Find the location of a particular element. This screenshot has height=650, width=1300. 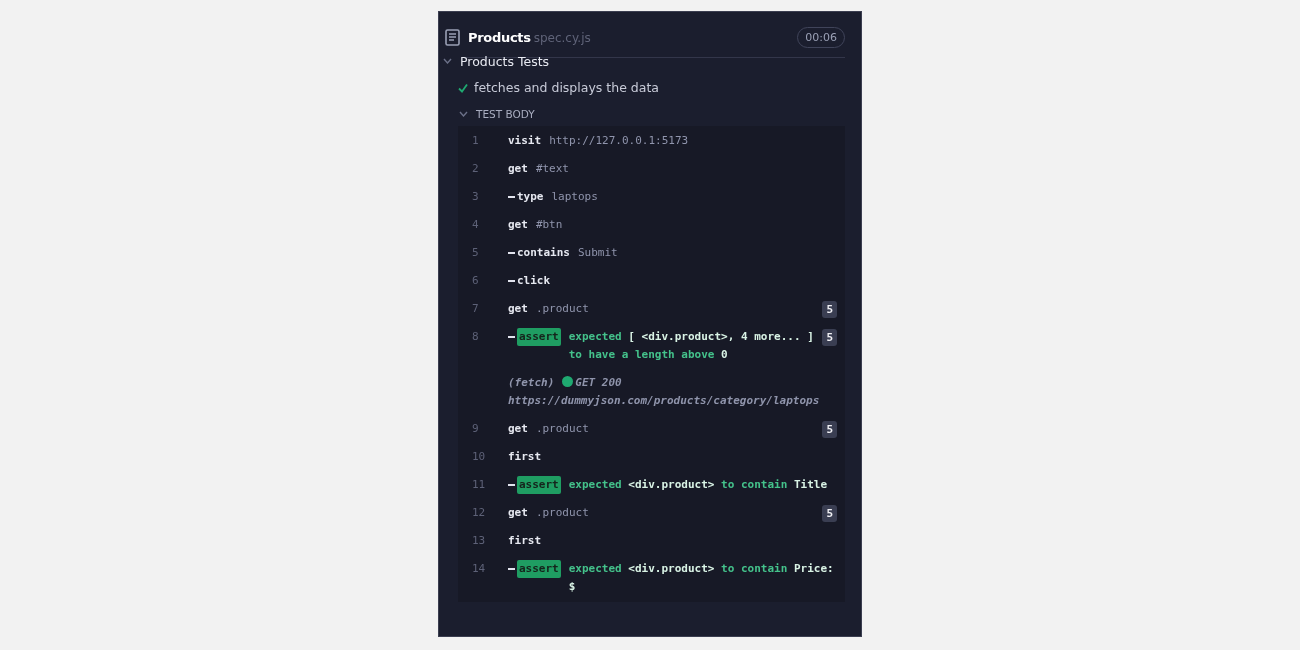

line-number: 8 is located at coordinates (475, 337).